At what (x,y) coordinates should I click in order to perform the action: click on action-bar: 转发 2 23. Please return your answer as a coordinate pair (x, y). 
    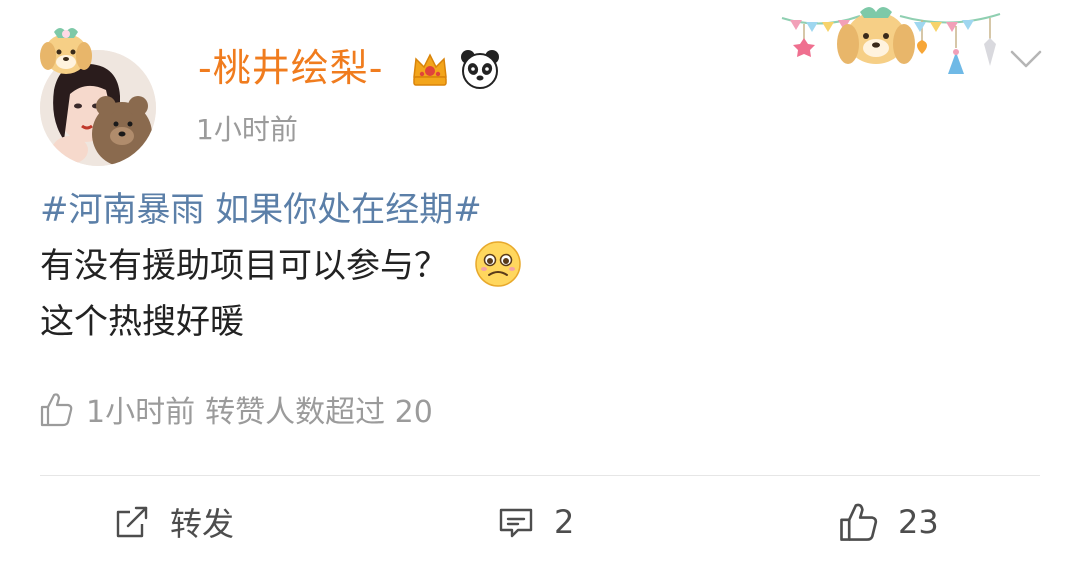
    Looking at the image, I should click on (540, 521).